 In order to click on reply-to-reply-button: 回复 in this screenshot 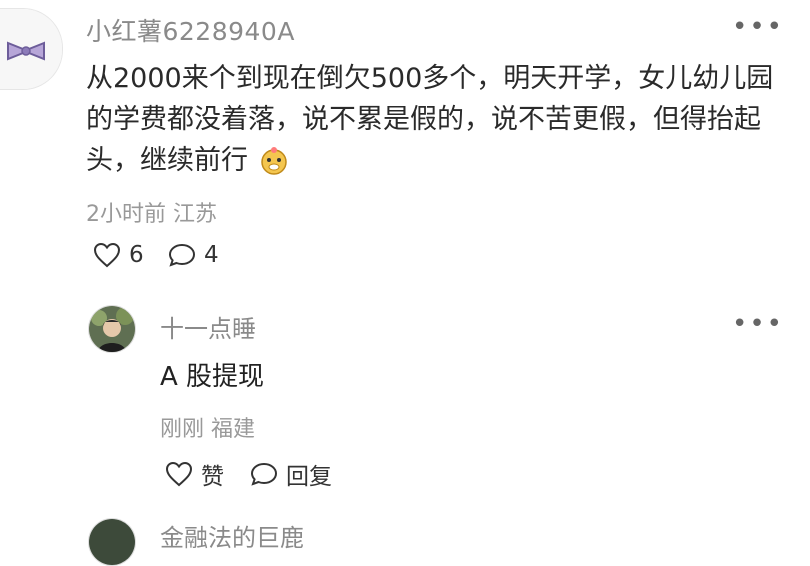, I will do `click(291, 474)`.